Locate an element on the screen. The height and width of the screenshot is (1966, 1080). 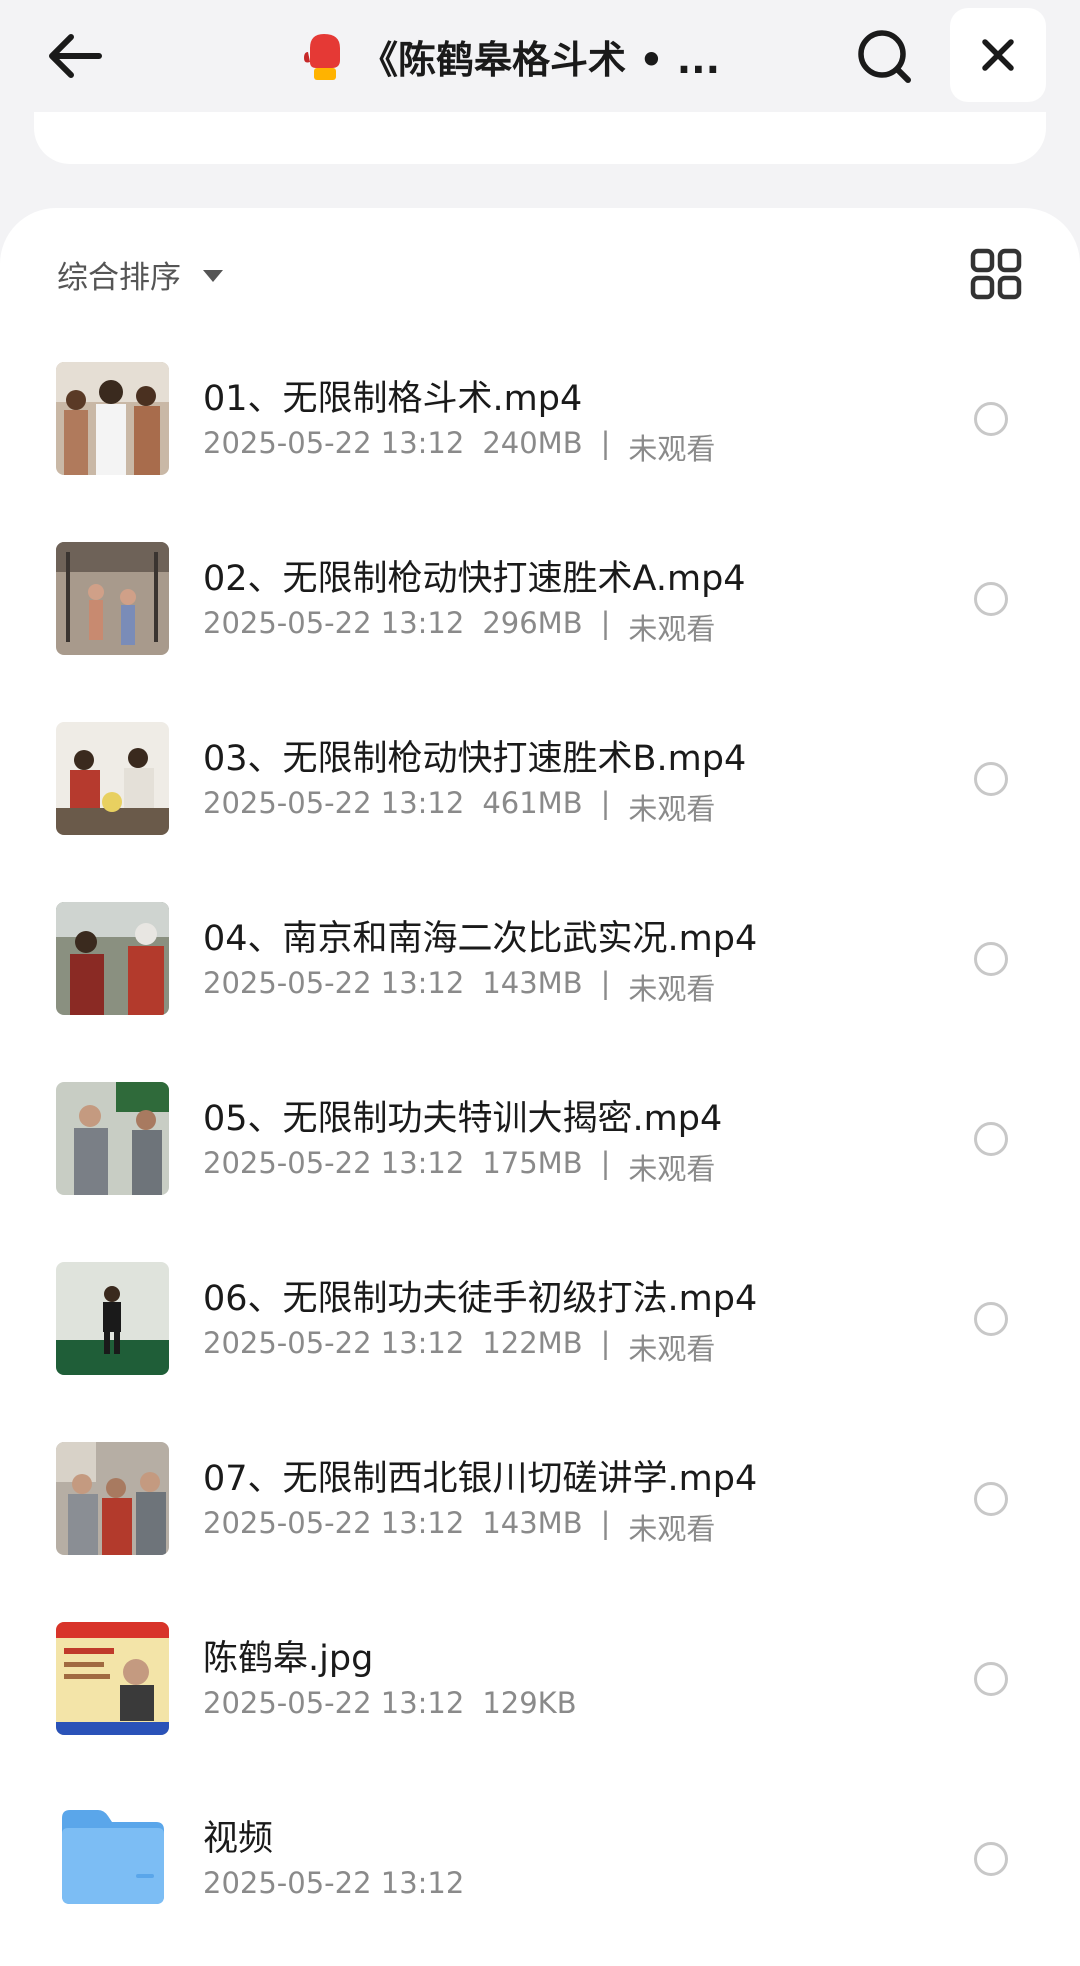
file-size: 461MB is located at coordinates (532, 803).